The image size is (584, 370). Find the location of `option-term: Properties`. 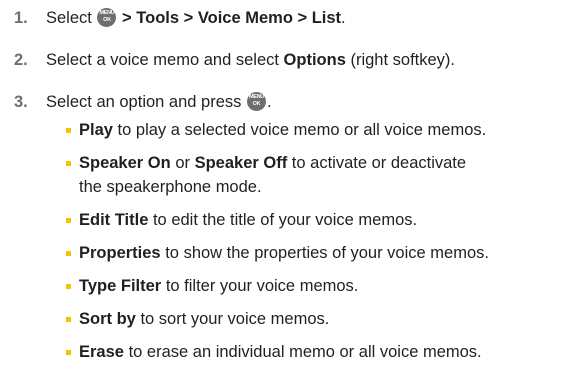

option-term: Properties is located at coordinates (120, 253).